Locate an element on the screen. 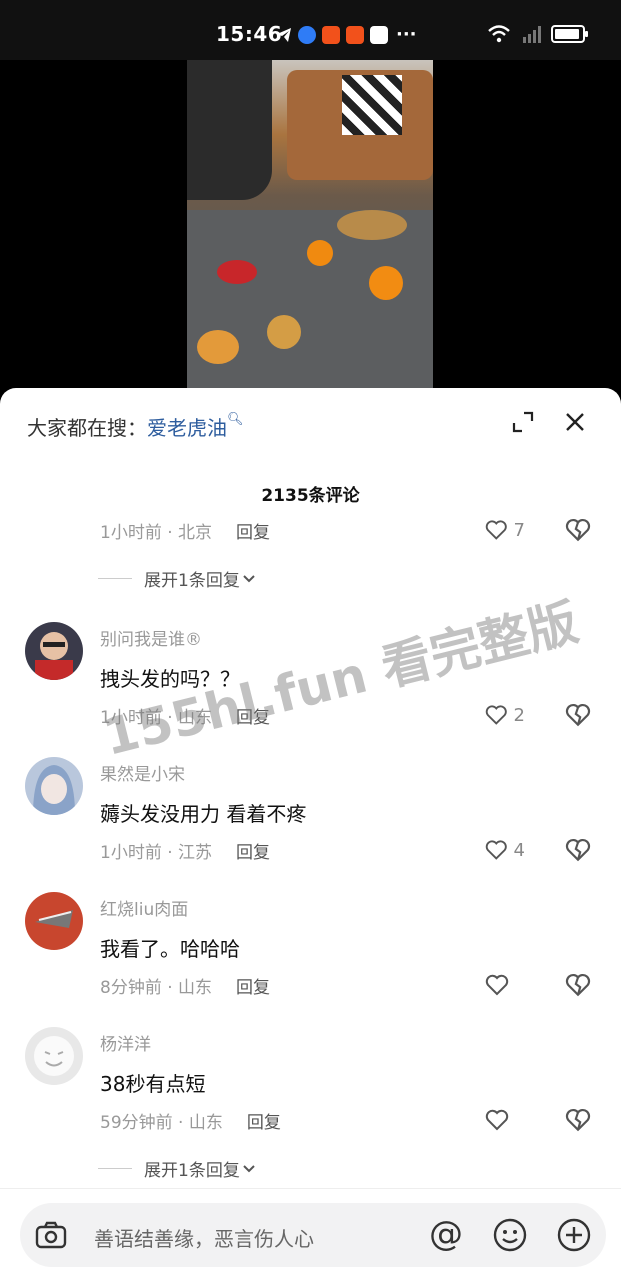 Image resolution: width=621 pixels, height=1280 pixels. comment-input: 善语结善缘，恶言伤人心 @ is located at coordinates (313, 1235).